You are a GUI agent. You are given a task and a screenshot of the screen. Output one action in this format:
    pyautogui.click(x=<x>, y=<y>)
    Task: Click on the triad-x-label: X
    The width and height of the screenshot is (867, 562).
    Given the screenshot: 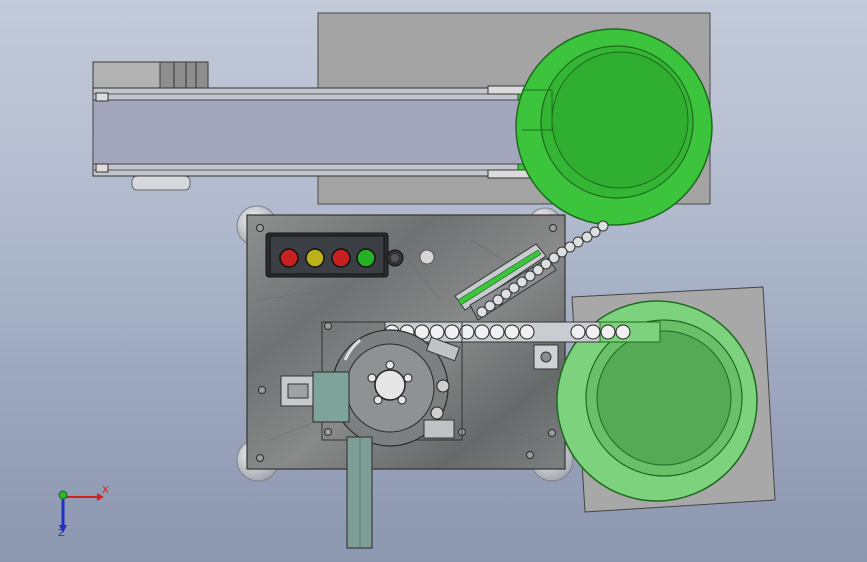 What is the action you would take?
    pyautogui.click(x=105, y=490)
    